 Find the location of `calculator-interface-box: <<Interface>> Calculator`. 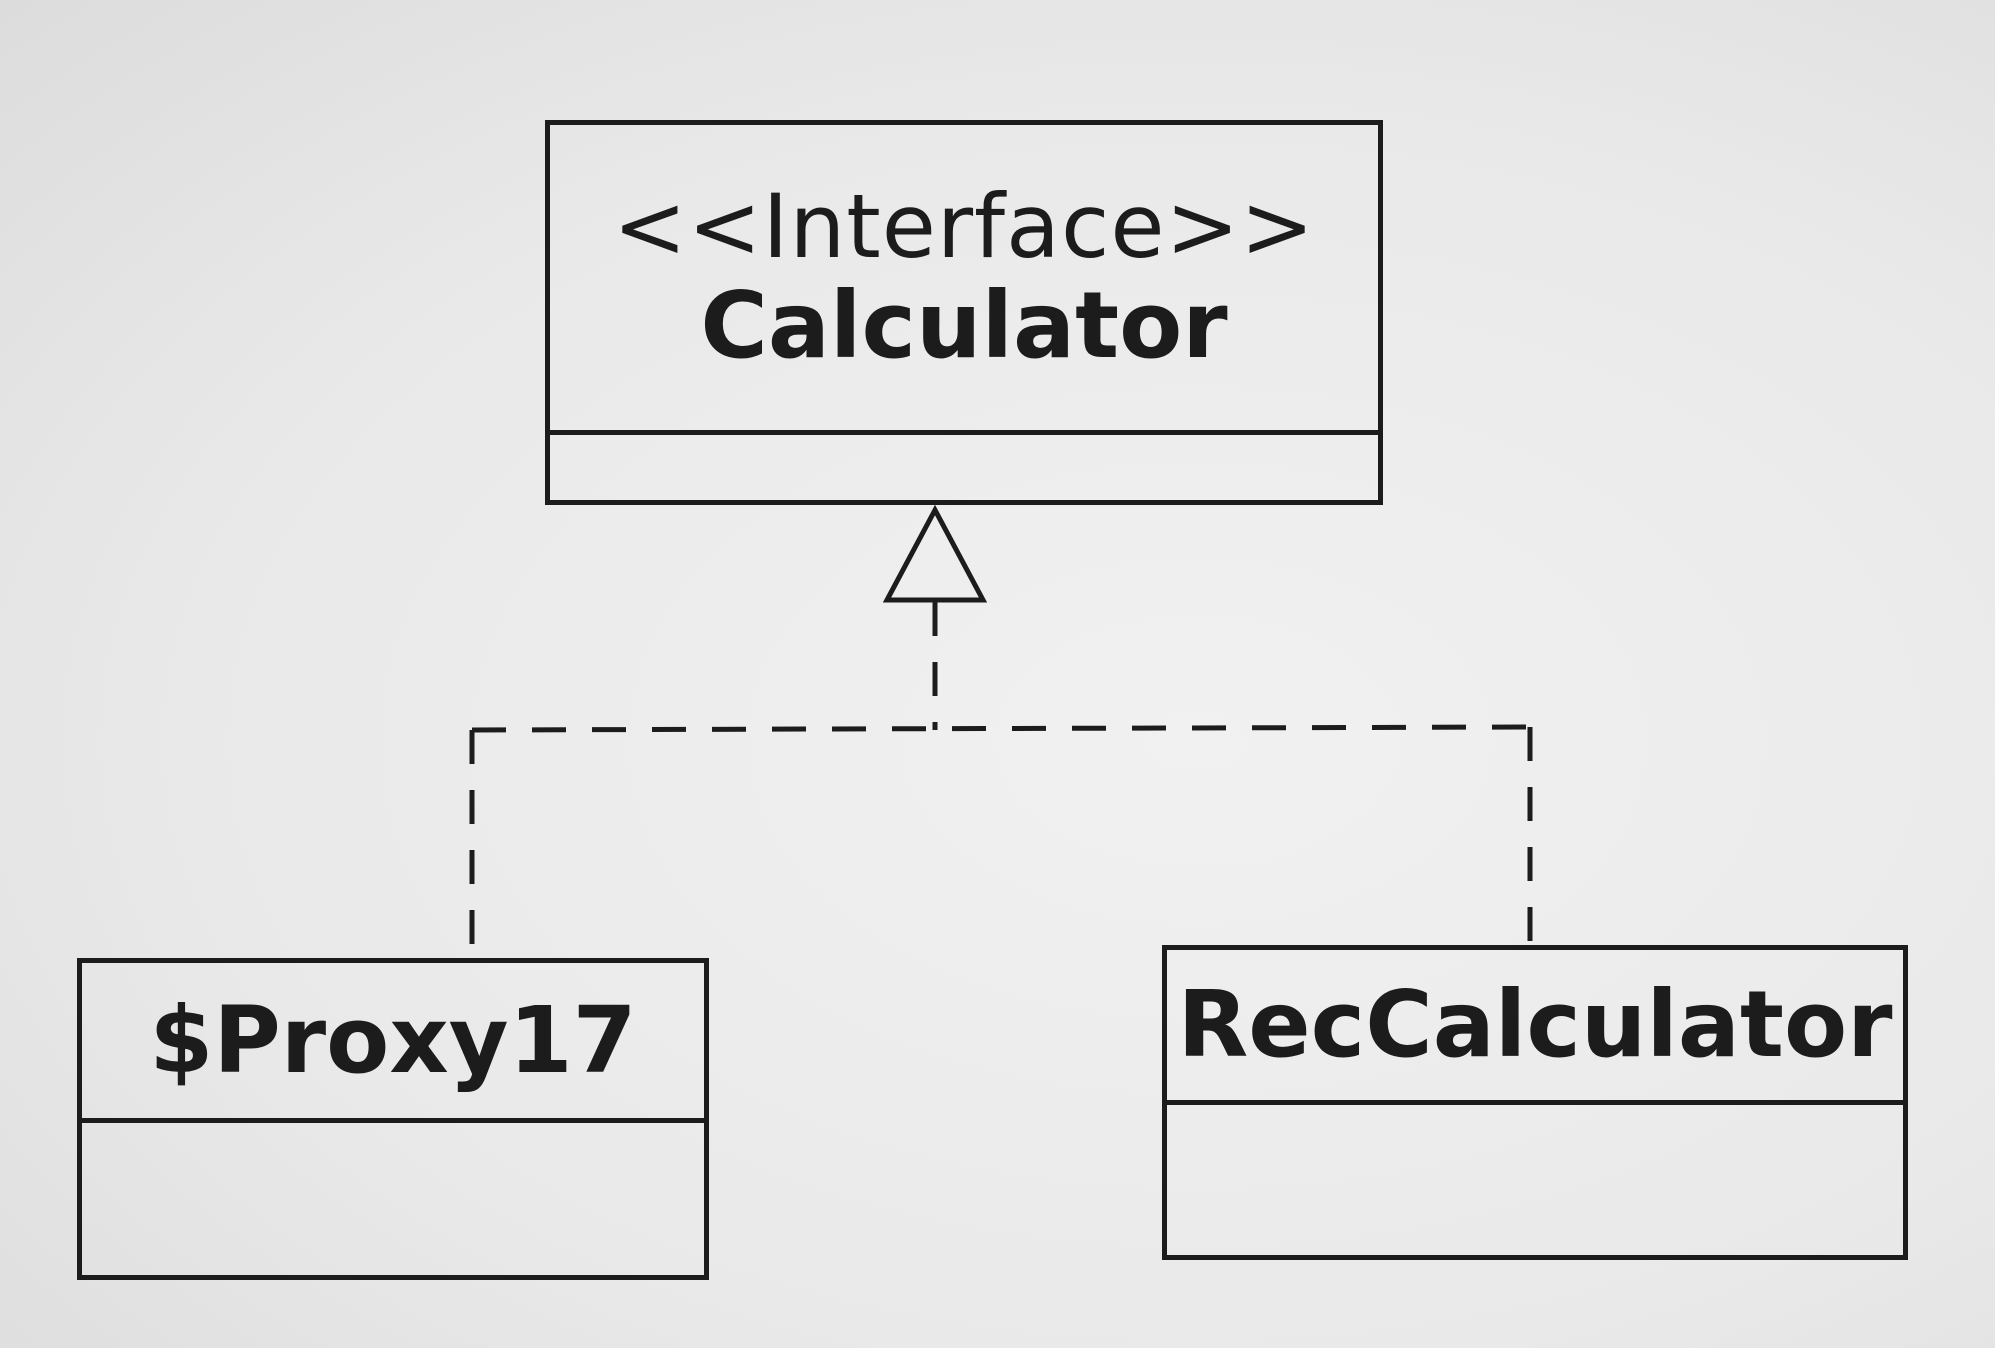

calculator-interface-box: <<Interface>> Calculator is located at coordinates (964, 312).